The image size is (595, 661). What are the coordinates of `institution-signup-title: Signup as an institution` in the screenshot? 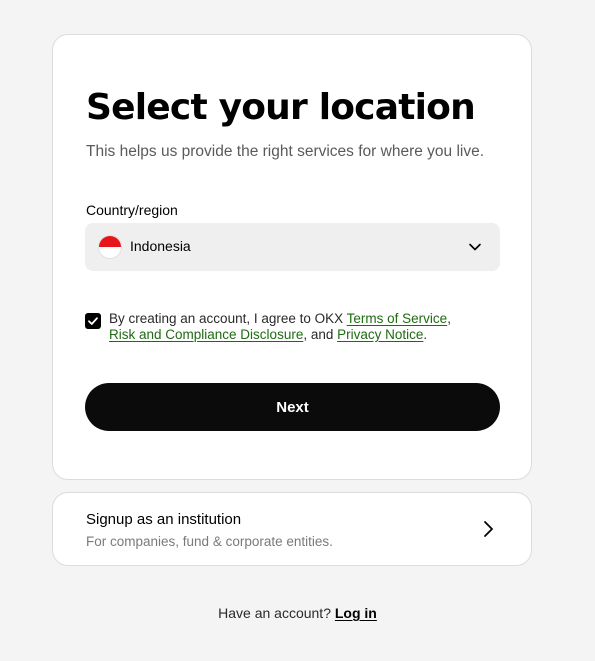 It's located at (164, 519).